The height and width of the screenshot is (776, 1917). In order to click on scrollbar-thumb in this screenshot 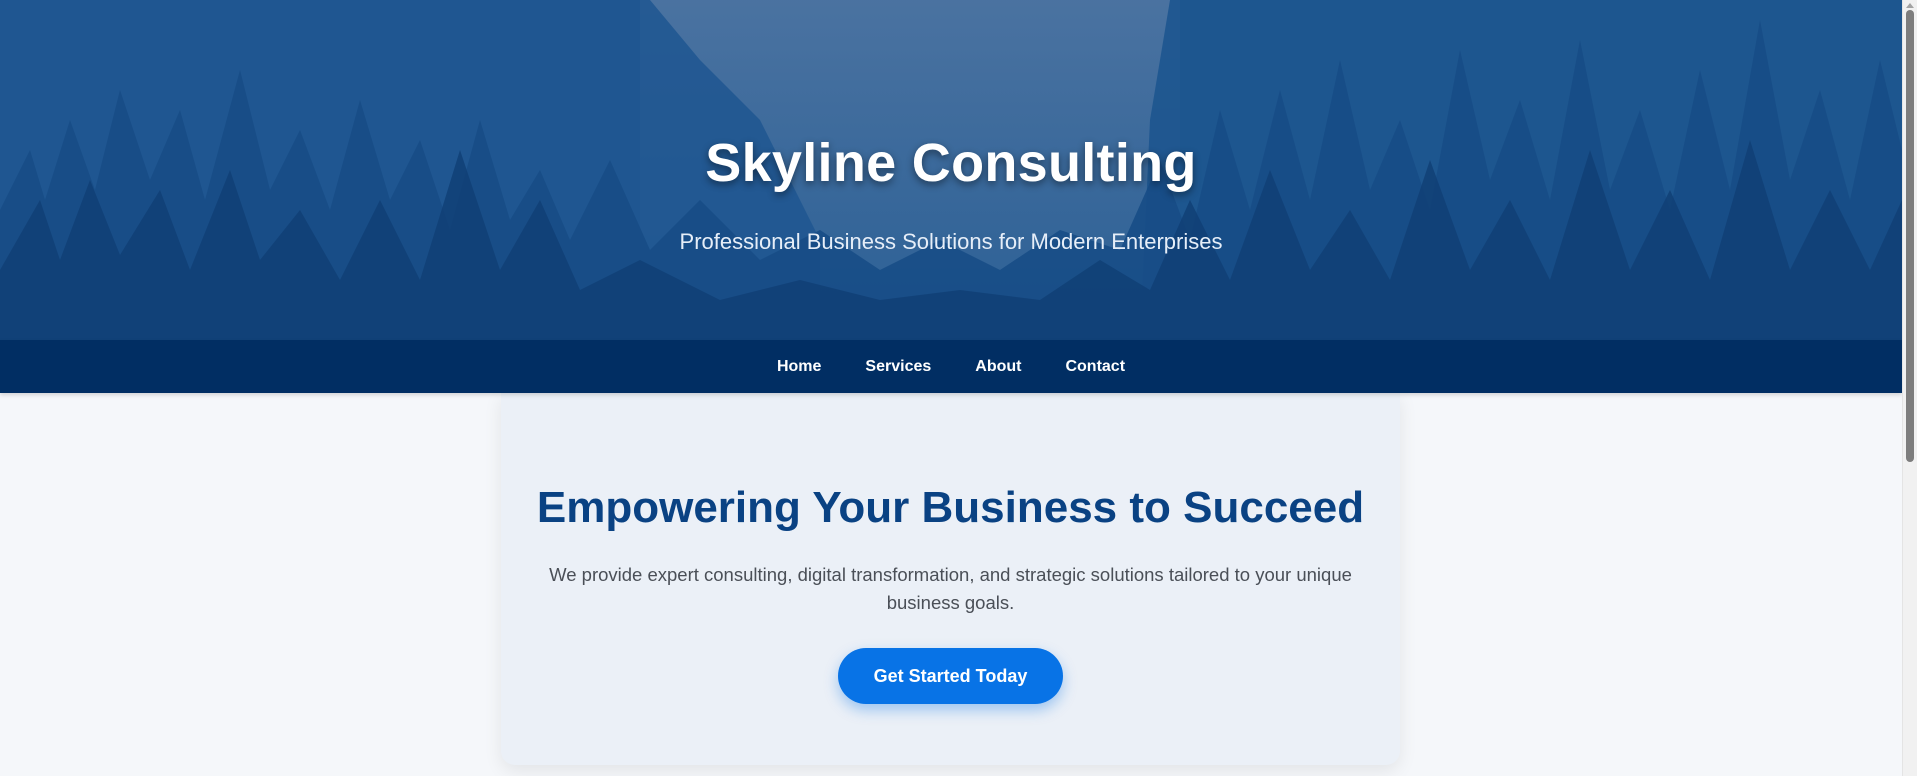, I will do `click(1910, 236)`.